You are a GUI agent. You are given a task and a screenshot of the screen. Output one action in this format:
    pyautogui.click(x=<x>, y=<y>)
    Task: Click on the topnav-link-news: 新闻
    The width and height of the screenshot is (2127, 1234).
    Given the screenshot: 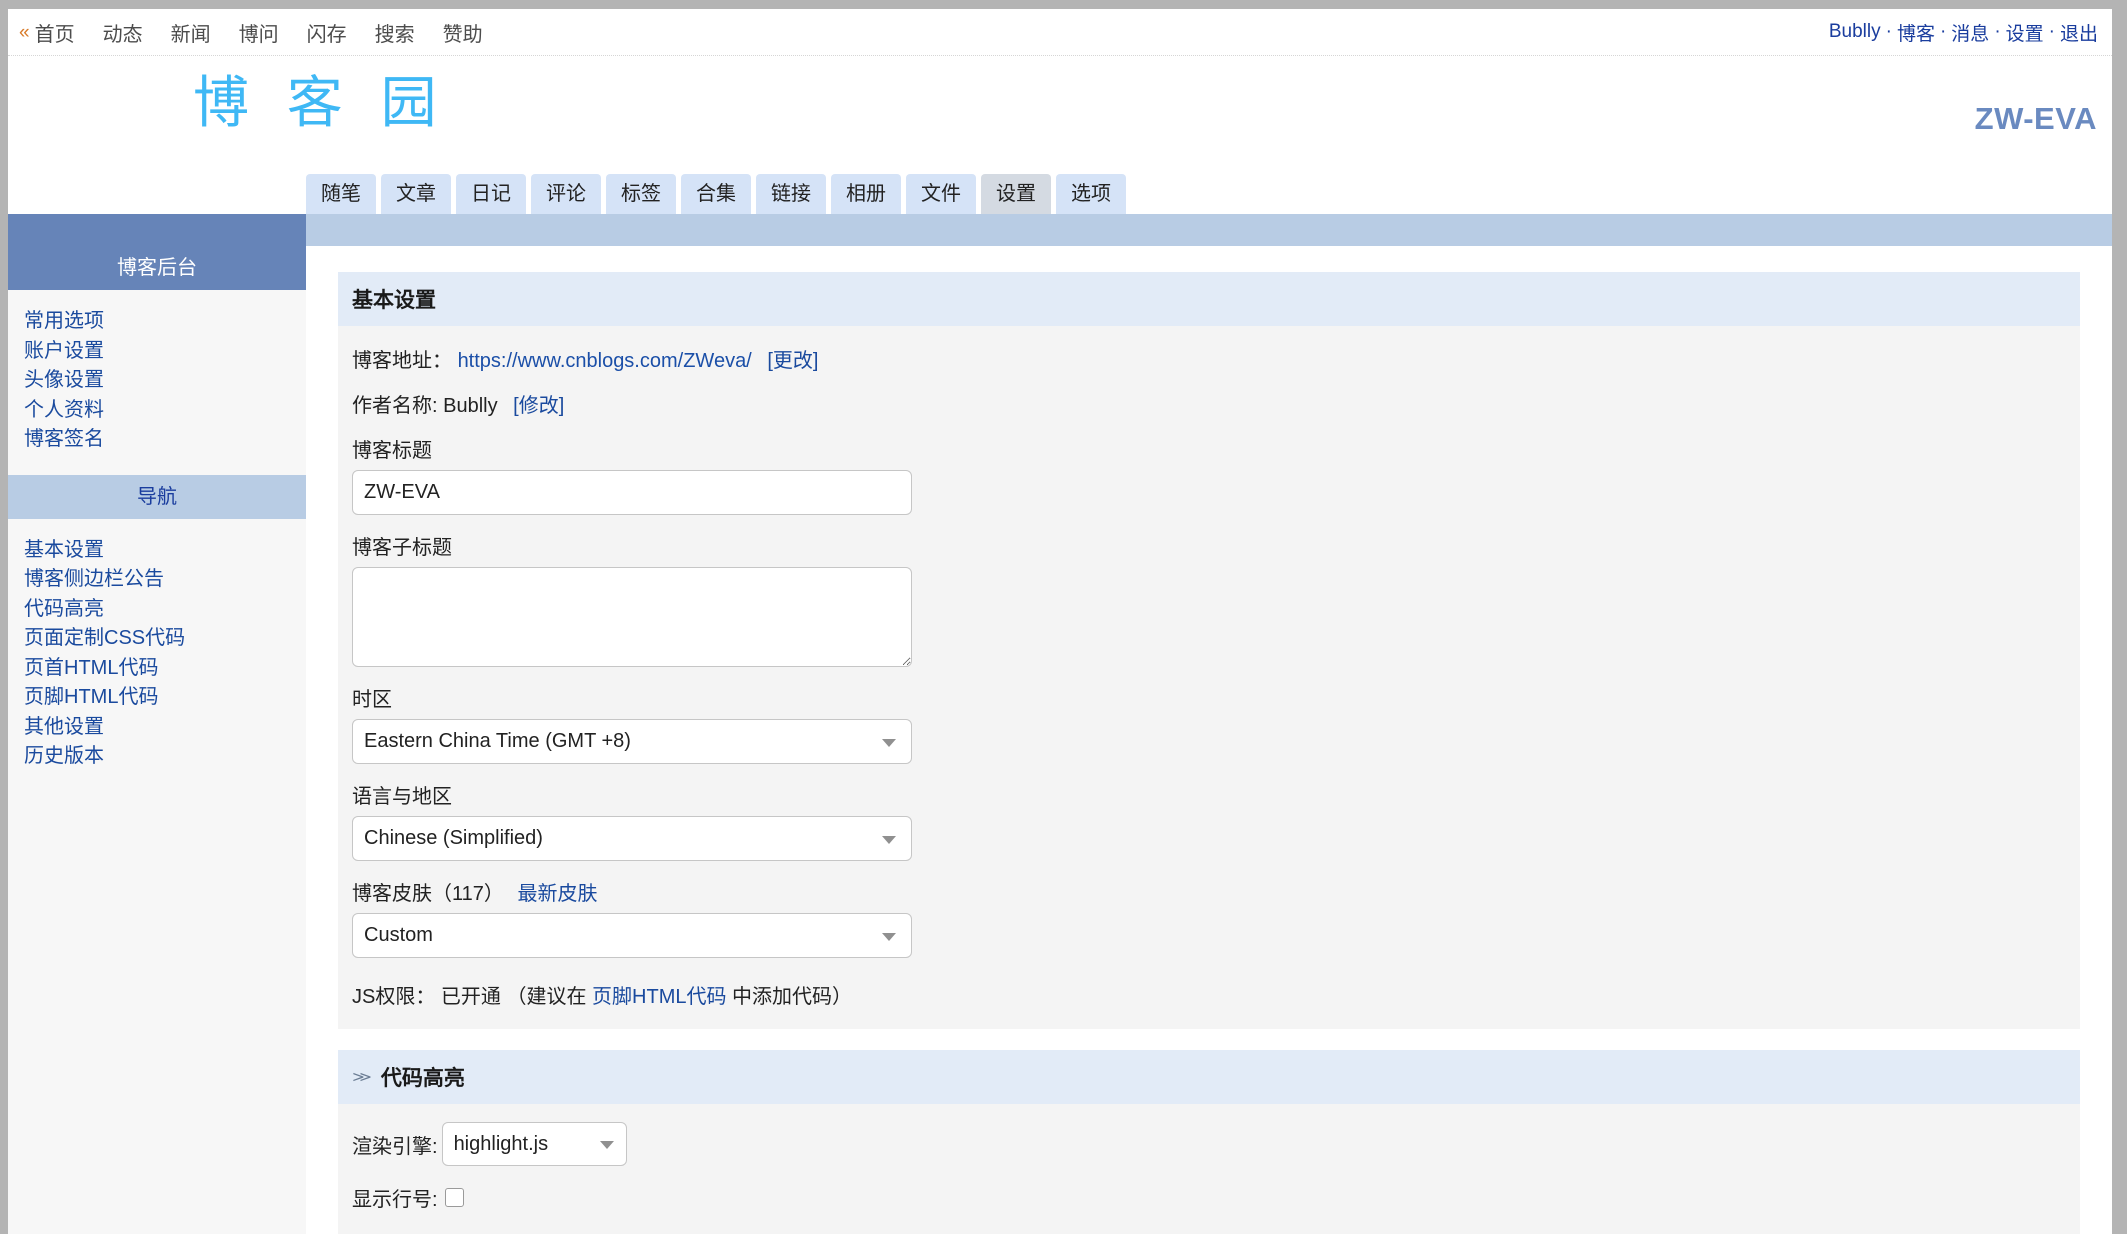 What is the action you would take?
    pyautogui.click(x=191, y=32)
    